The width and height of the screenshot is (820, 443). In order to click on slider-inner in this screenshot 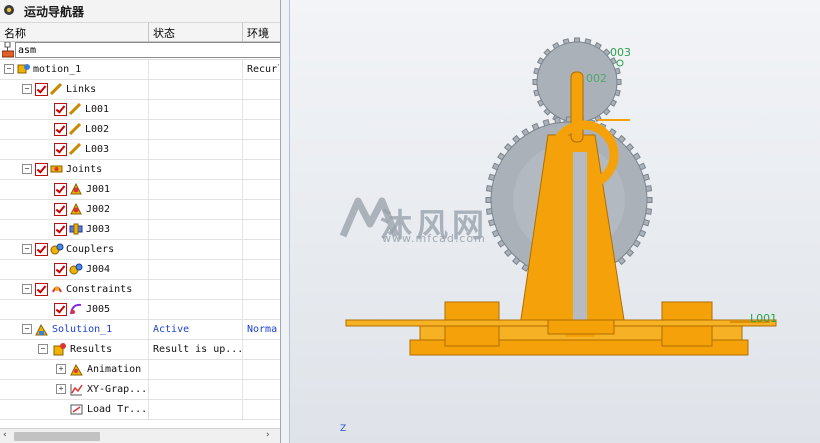, I will do `click(580, 241)`.